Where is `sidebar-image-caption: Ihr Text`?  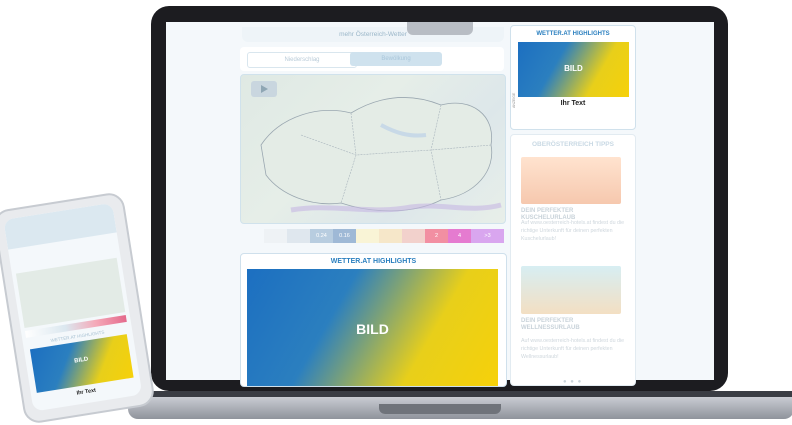 sidebar-image-caption: Ihr Text is located at coordinates (573, 103).